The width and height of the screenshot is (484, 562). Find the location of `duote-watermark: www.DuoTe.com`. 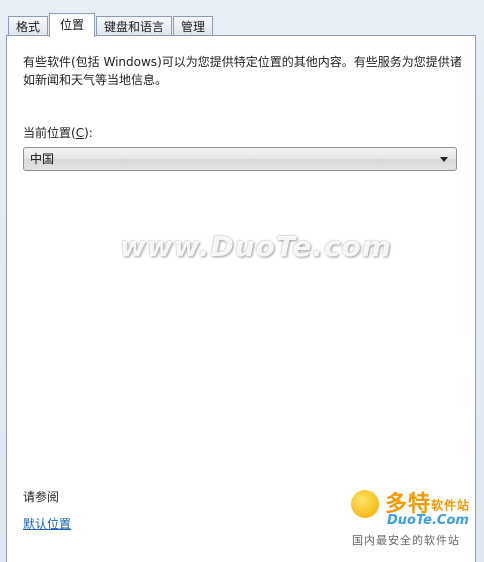

duote-watermark: www.DuoTe.com is located at coordinates (256, 246).